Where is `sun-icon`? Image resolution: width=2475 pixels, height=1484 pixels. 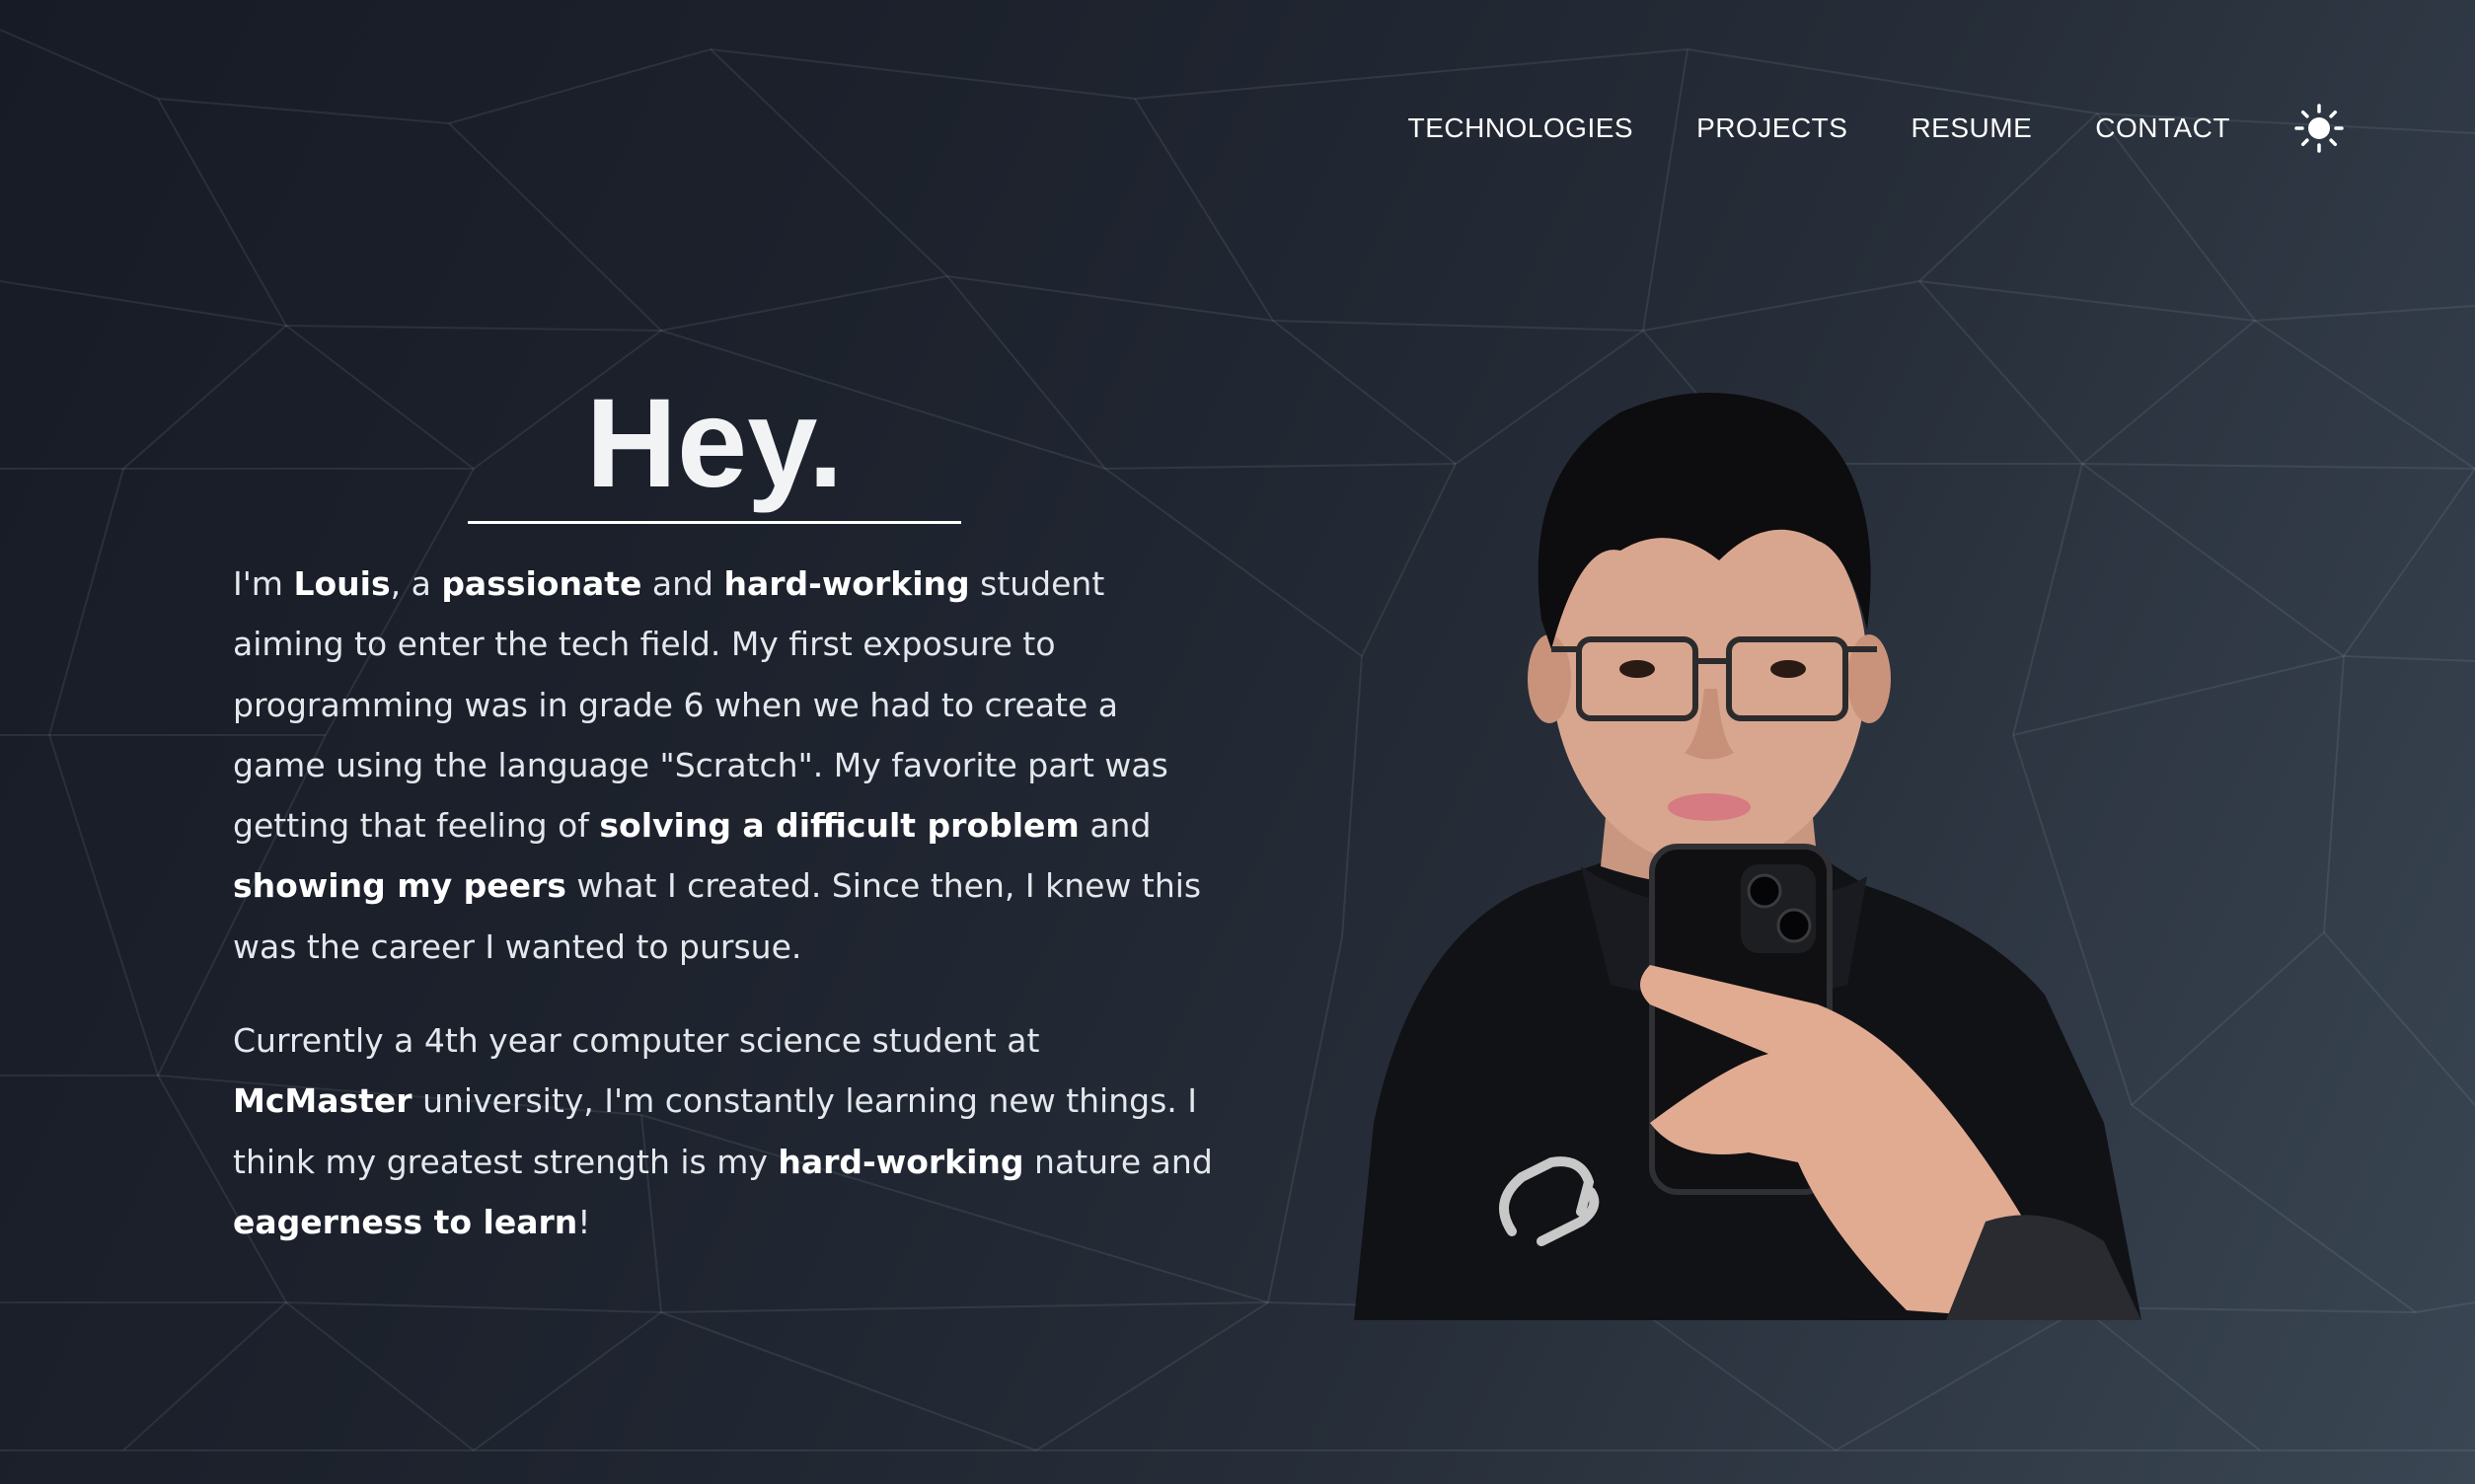 sun-icon is located at coordinates (2319, 128).